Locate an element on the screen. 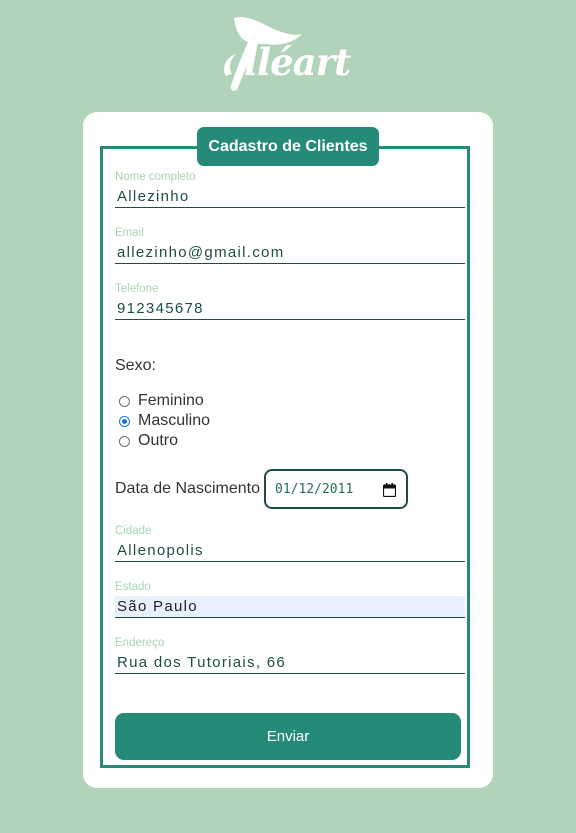  nome-input: Allezinho is located at coordinates (290, 197).